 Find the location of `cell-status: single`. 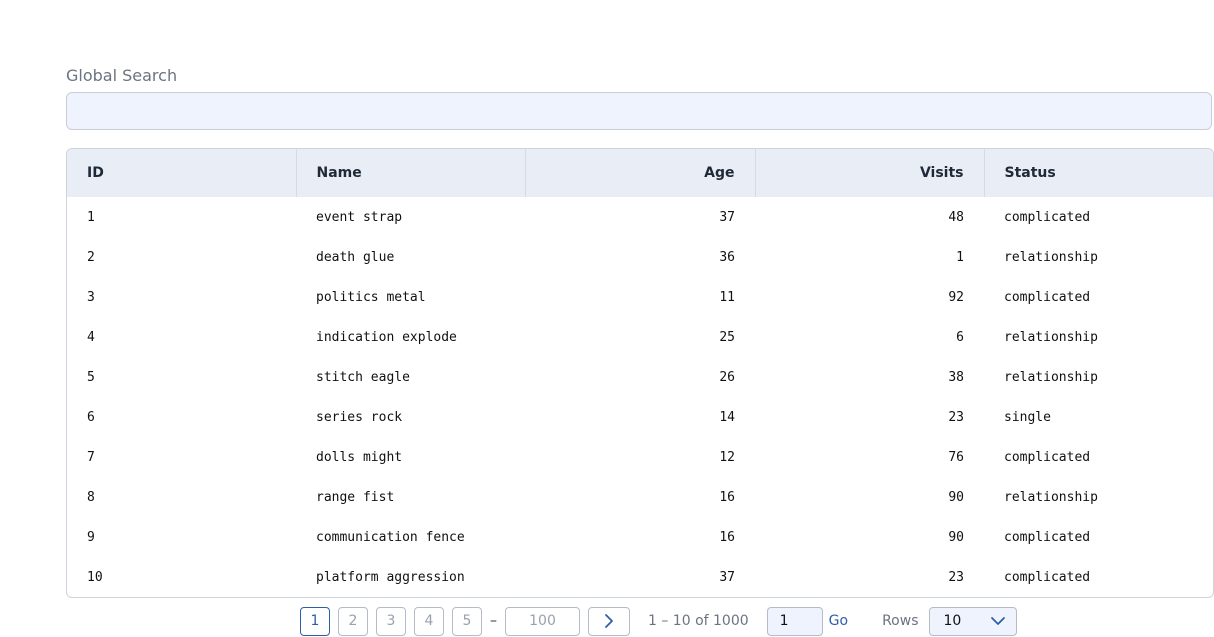

cell-status: single is located at coordinates (1027, 417).